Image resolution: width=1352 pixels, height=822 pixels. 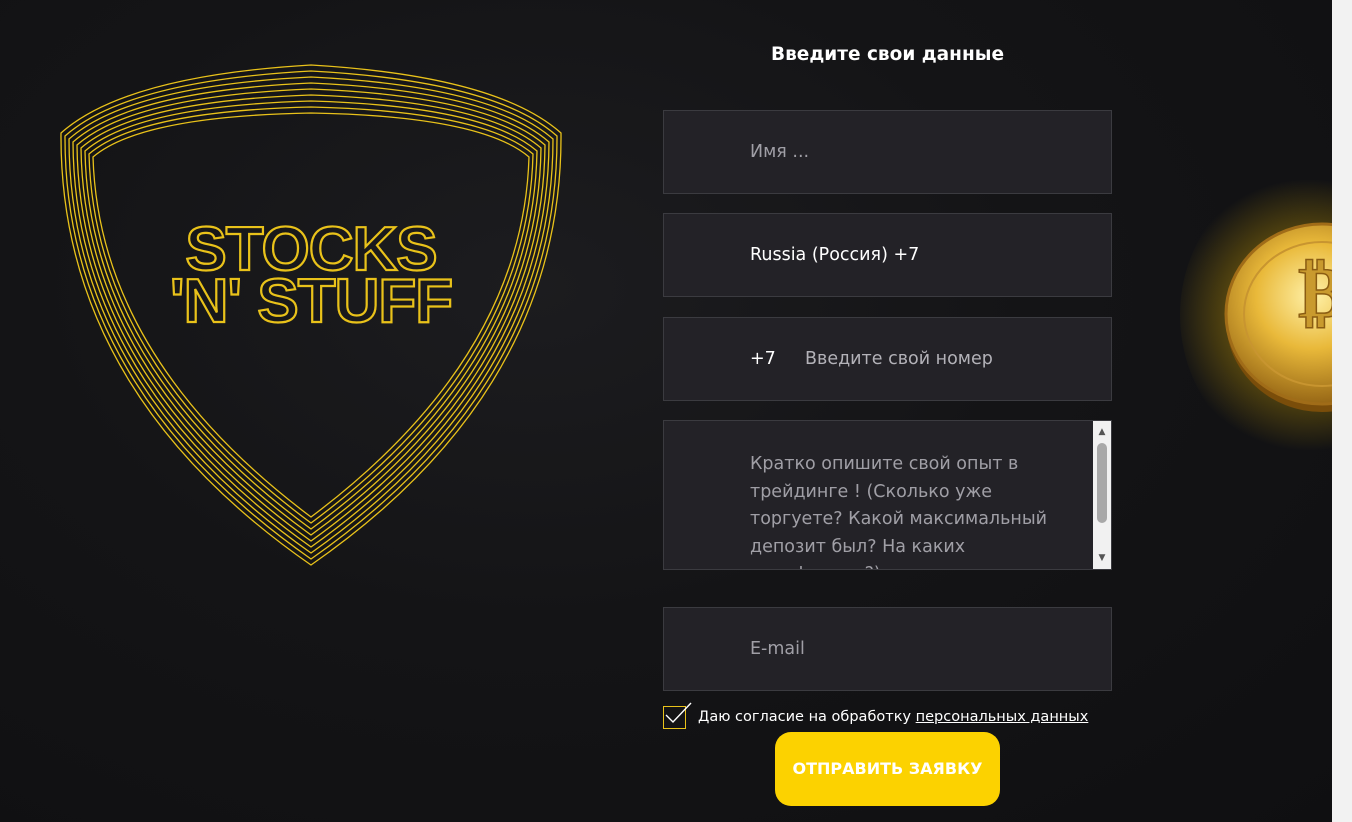 I want to click on phone-prefix: +7, so click(x=763, y=359).